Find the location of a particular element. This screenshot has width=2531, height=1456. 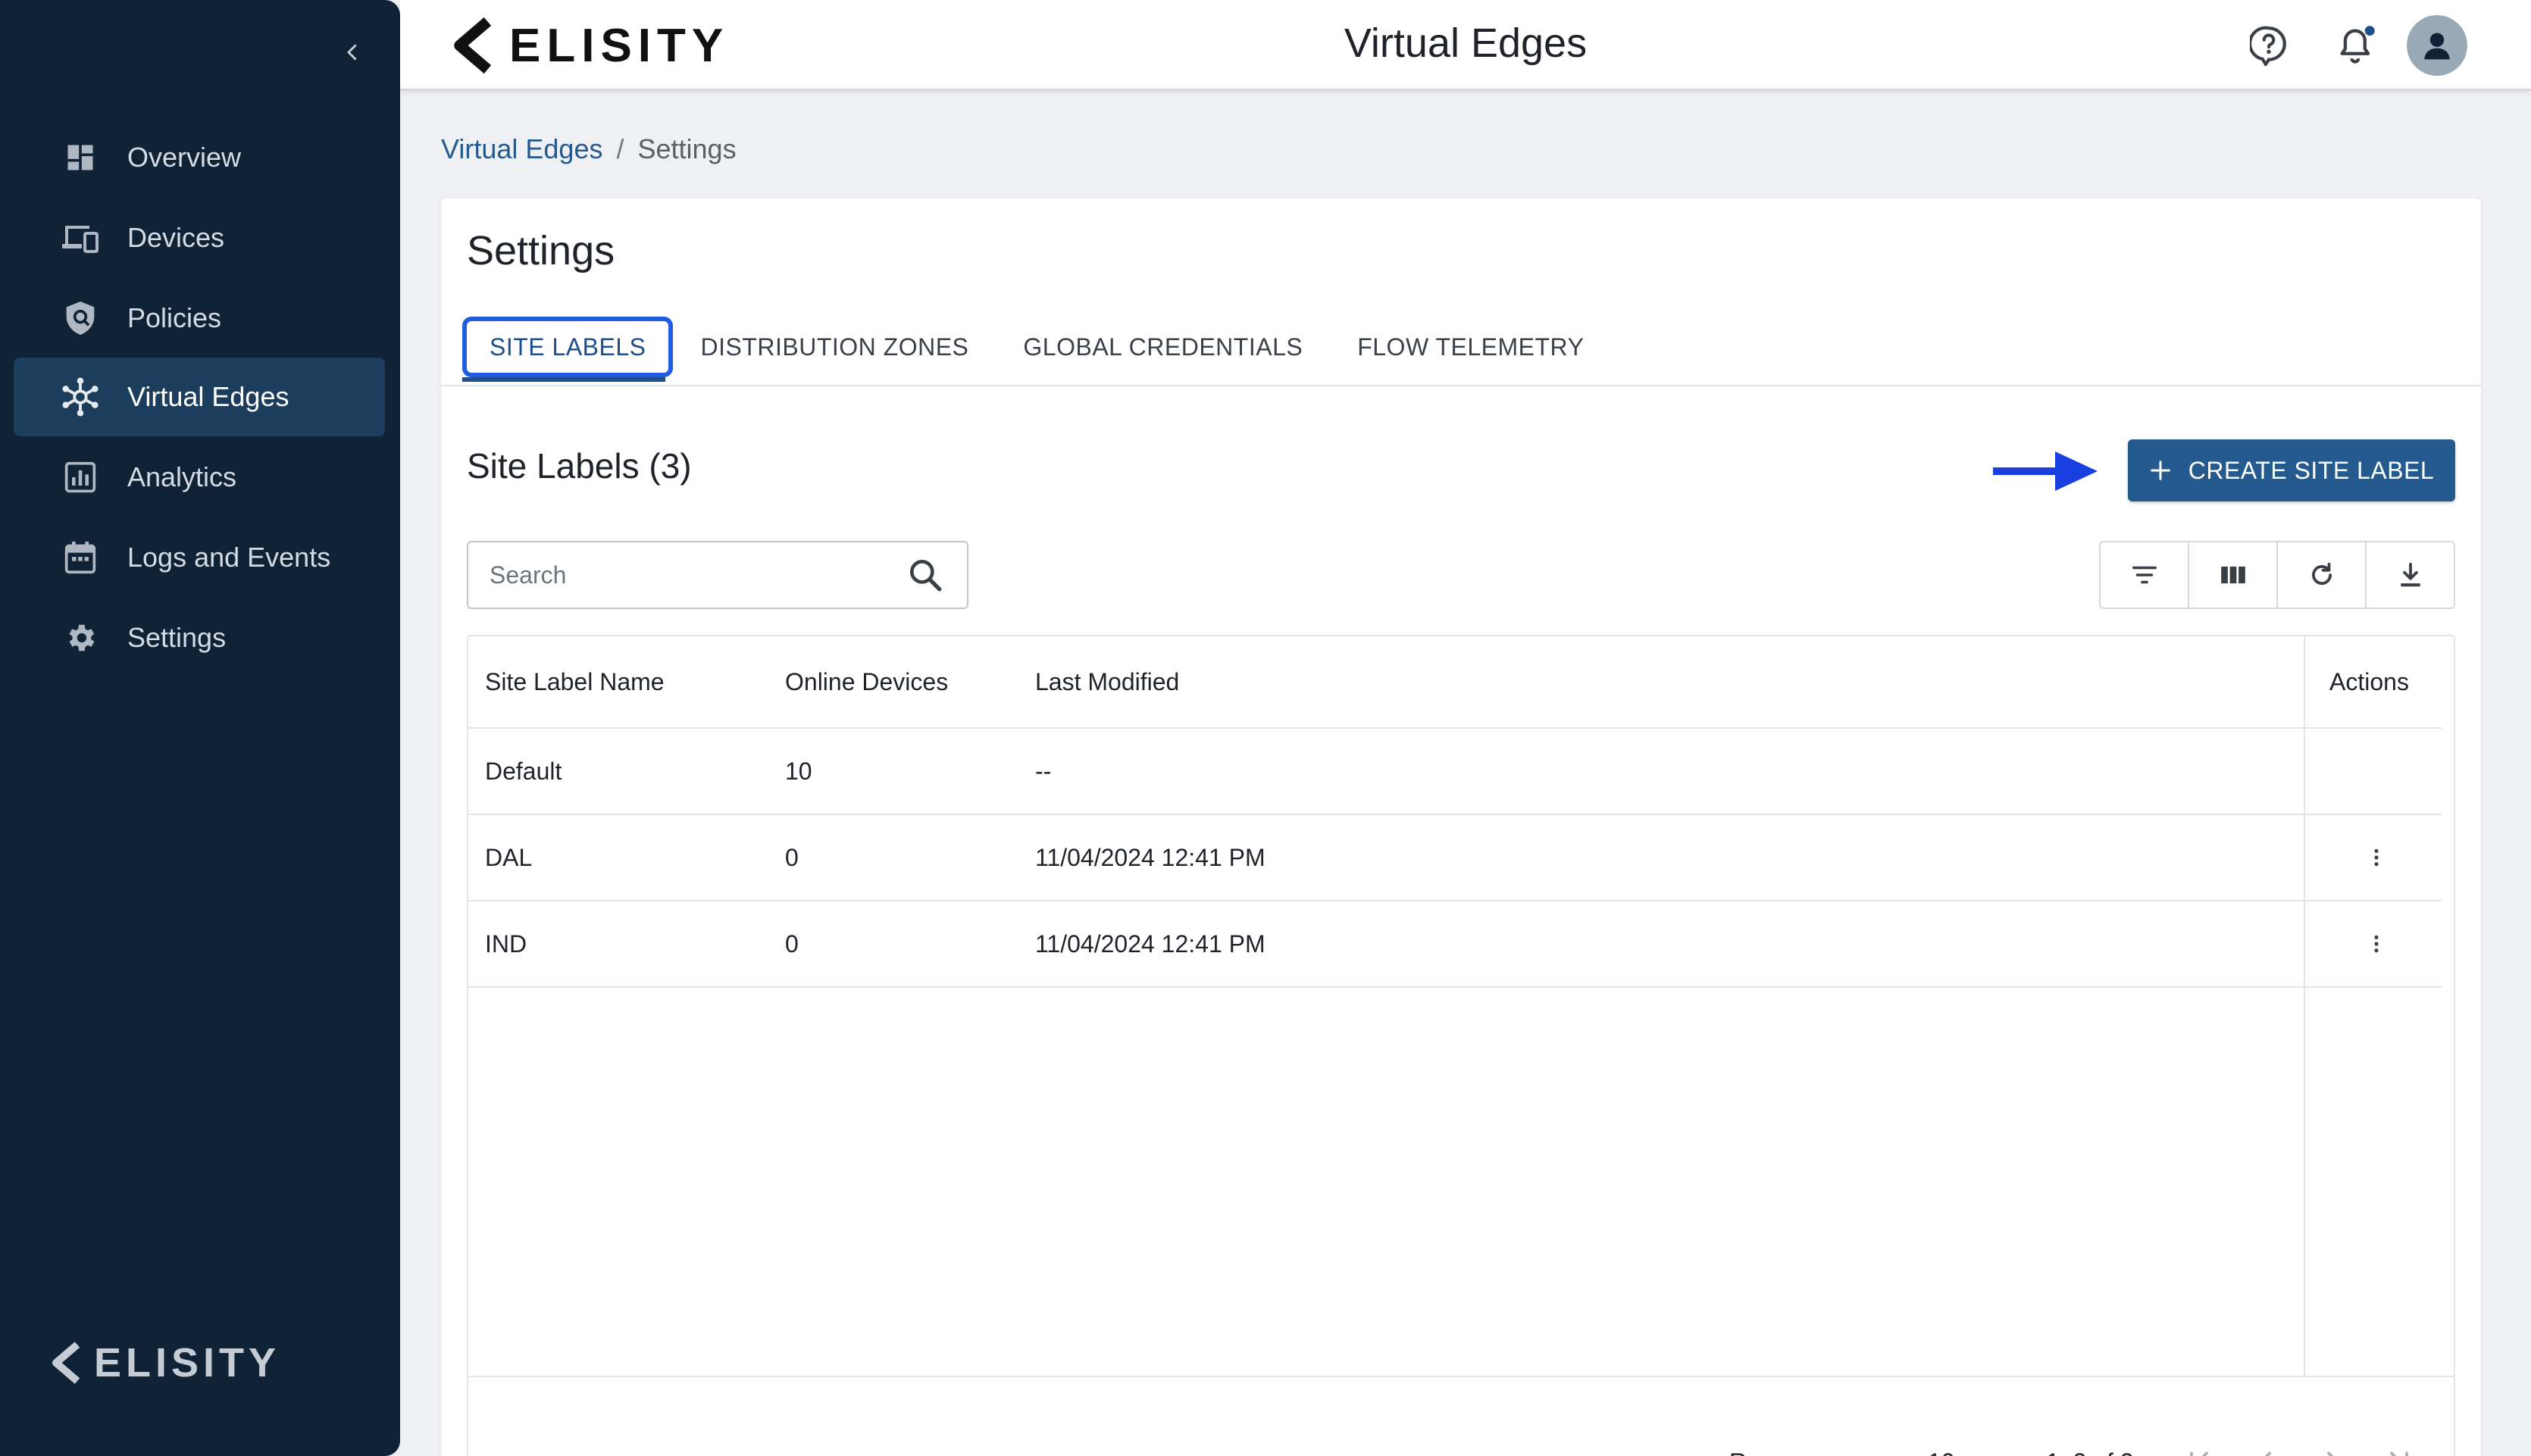

sidebar-item-devices: Devices is located at coordinates (199, 237).